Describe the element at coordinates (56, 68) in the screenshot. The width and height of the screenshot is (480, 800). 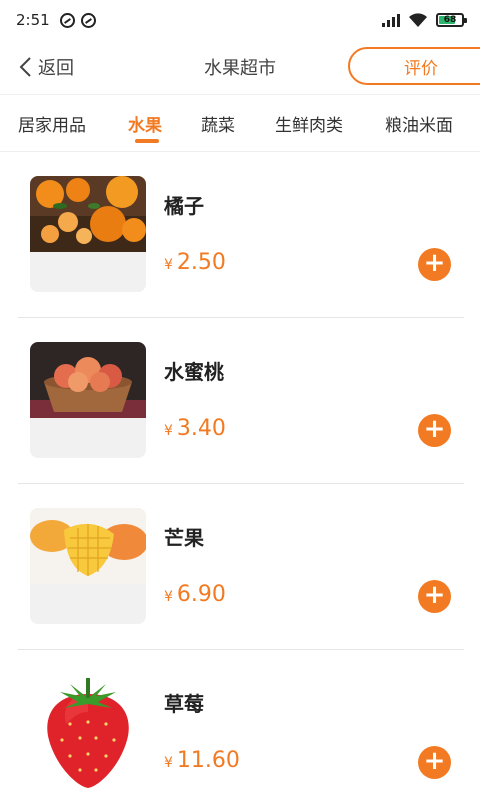
I see `back-label: 返回` at that location.